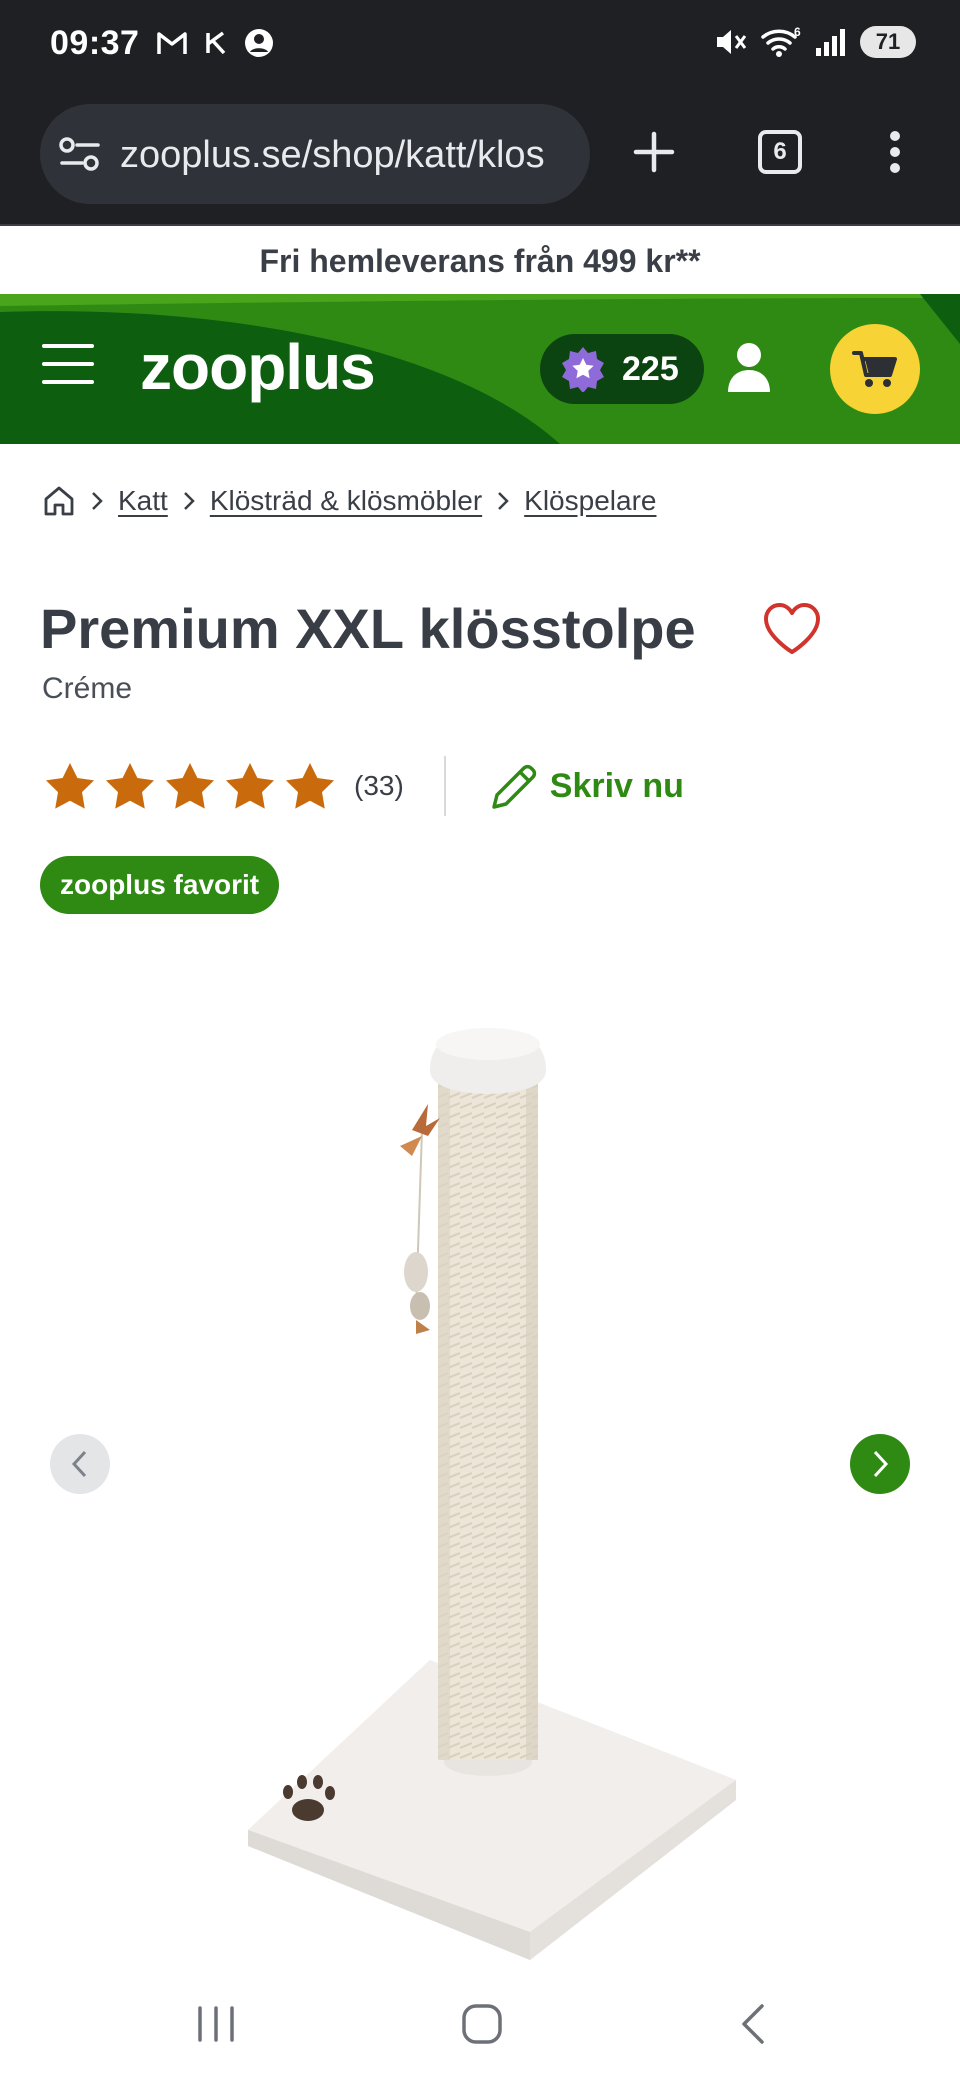  What do you see at coordinates (781, 41) in the screenshot?
I see `wifi-icon: 6` at bounding box center [781, 41].